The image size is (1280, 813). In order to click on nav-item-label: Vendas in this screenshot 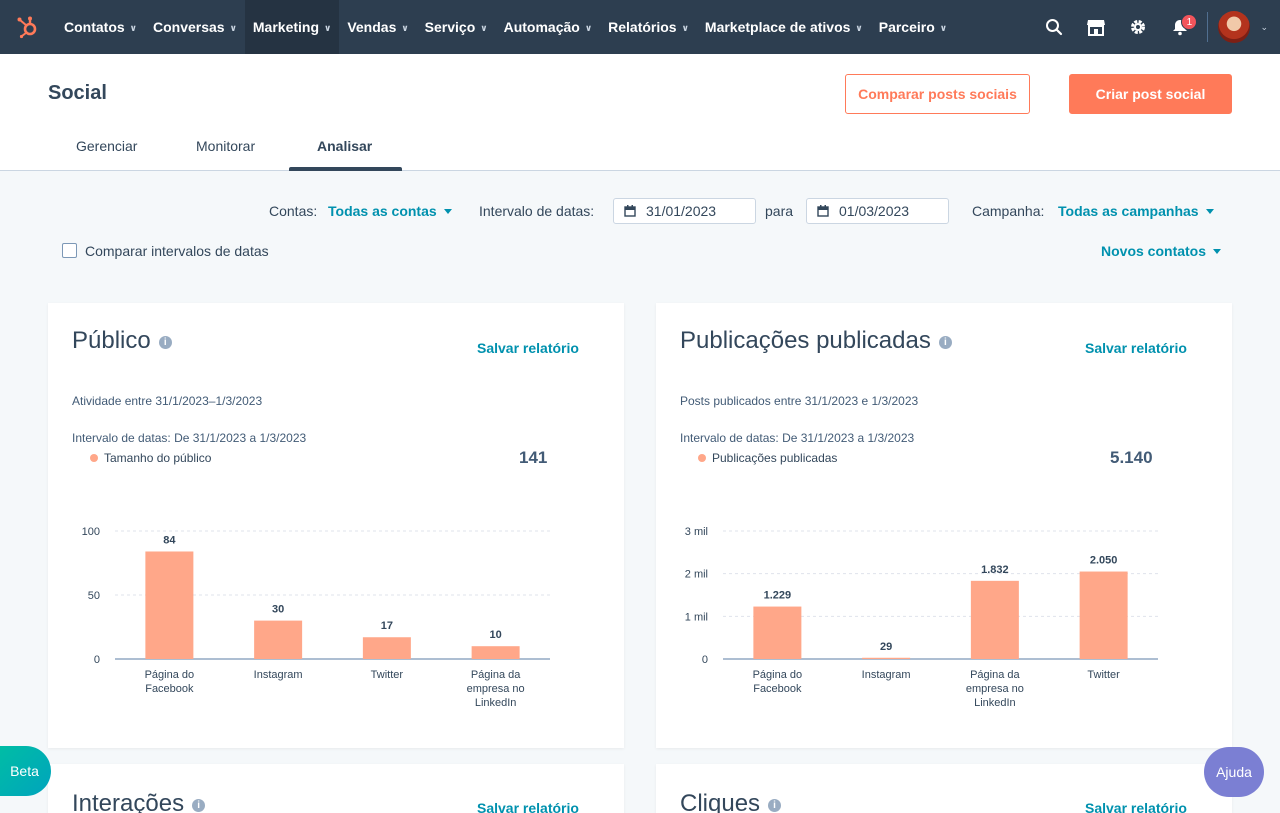, I will do `click(372, 27)`.